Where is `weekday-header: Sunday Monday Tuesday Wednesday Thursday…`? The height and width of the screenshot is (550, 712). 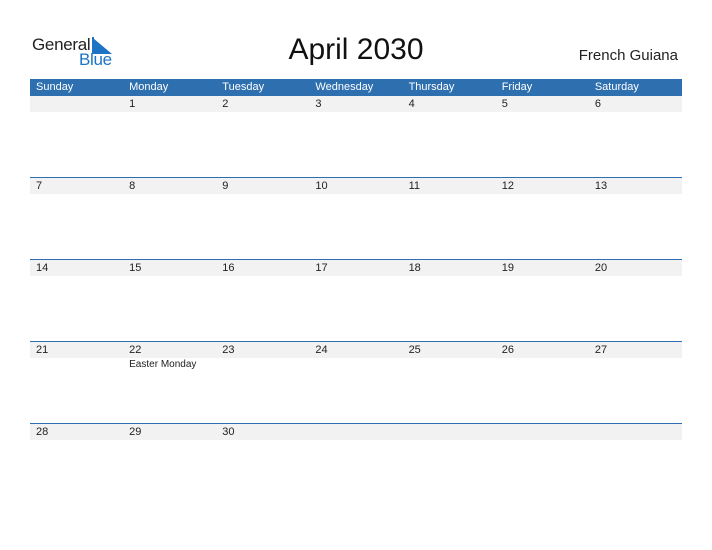 weekday-header: Sunday Monday Tuesday Wednesday Thursday… is located at coordinates (356, 87).